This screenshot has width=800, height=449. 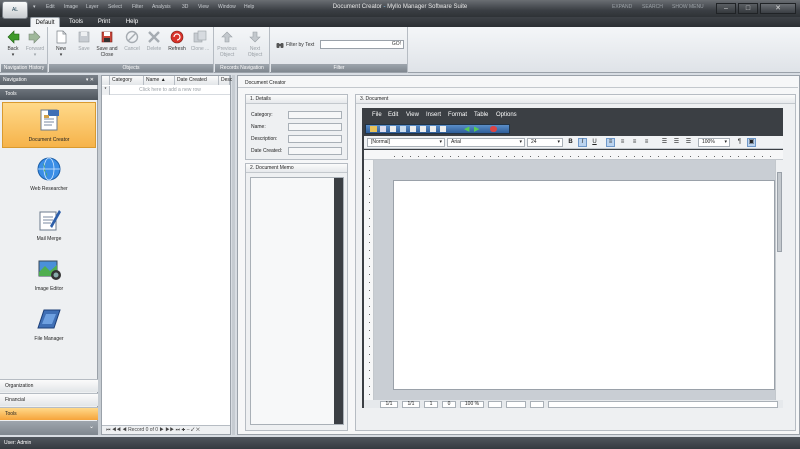 What do you see at coordinates (403, 129) in the screenshot?
I see `cut-icon` at bounding box center [403, 129].